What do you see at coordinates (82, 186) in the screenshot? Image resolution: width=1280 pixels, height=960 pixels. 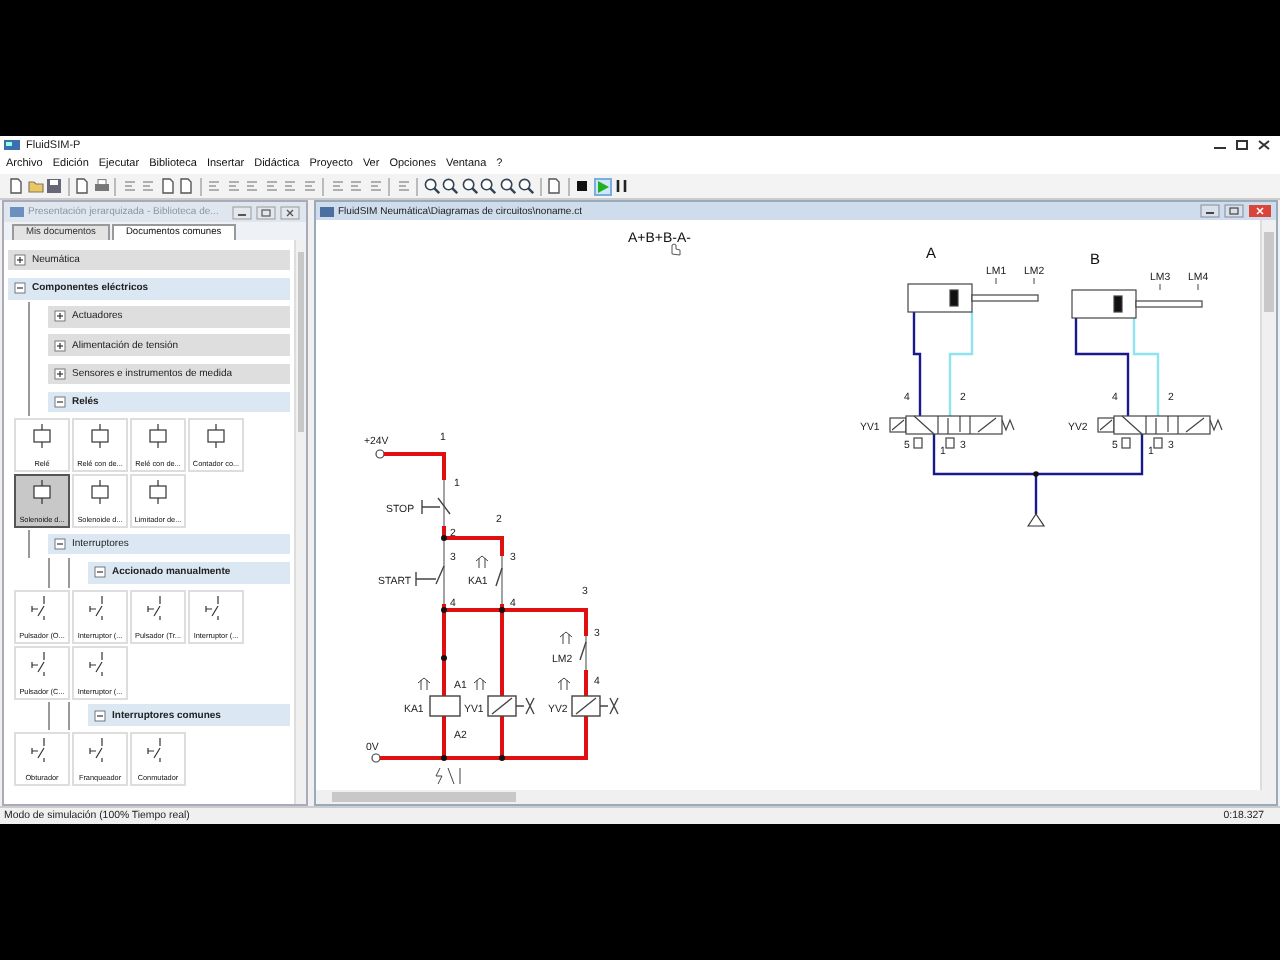 I see `print-preview-icon` at bounding box center [82, 186].